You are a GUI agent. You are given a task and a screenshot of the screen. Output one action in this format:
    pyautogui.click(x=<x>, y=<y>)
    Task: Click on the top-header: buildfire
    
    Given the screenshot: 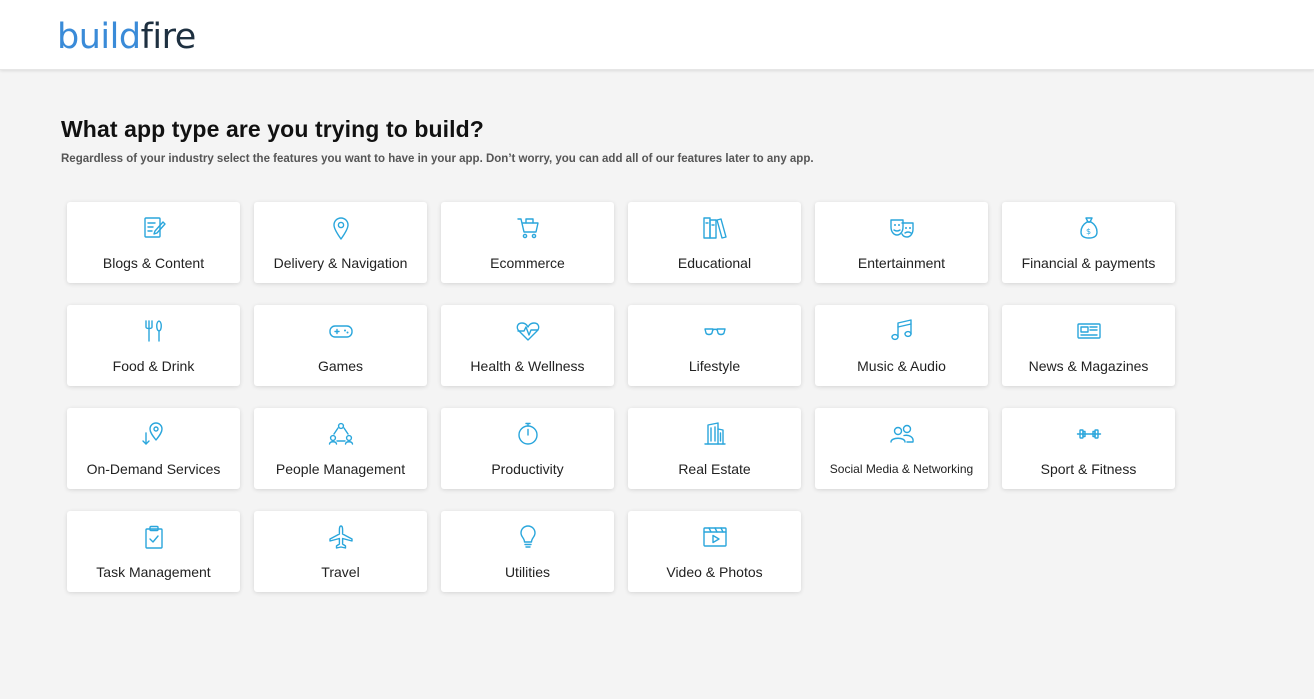 What is the action you would take?
    pyautogui.click(x=657, y=35)
    